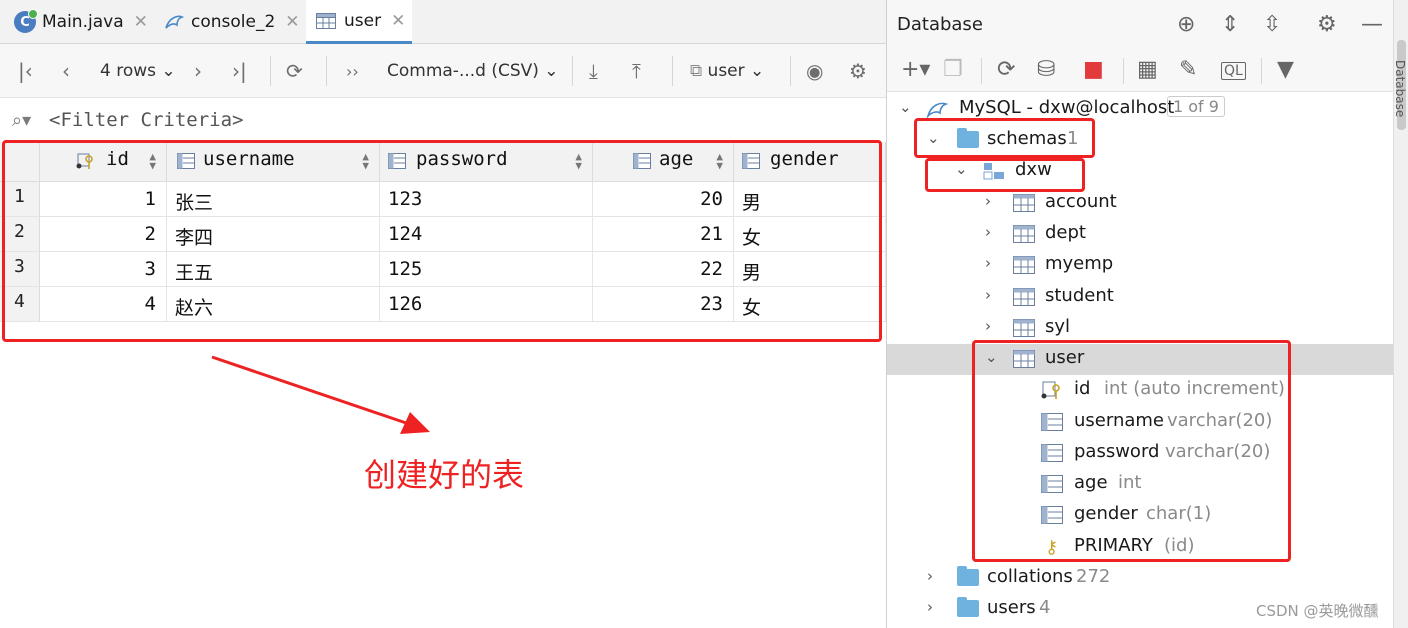 The height and width of the screenshot is (628, 1408). I want to click on add-icon: +▾, so click(915, 69).